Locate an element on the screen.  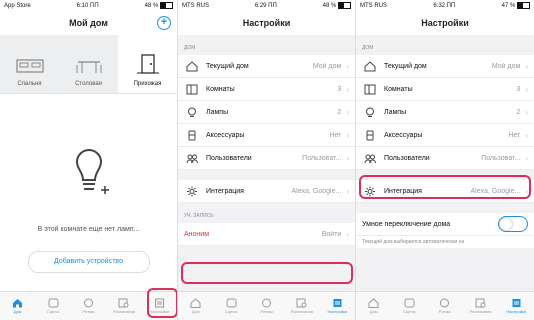
accessory-icon is located at coordinates (370, 135).